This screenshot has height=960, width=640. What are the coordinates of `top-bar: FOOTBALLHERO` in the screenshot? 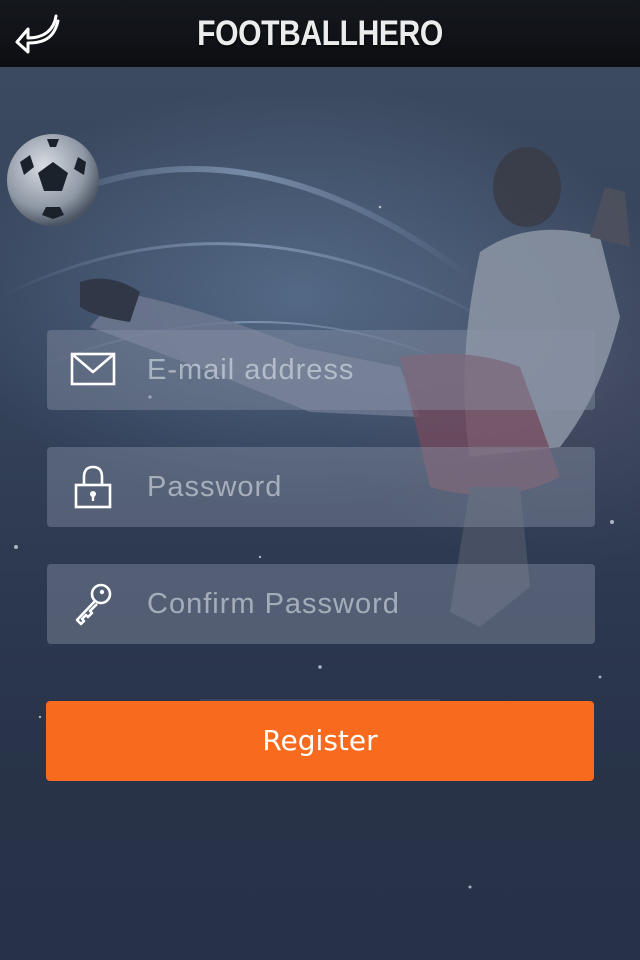 It's located at (320, 33).